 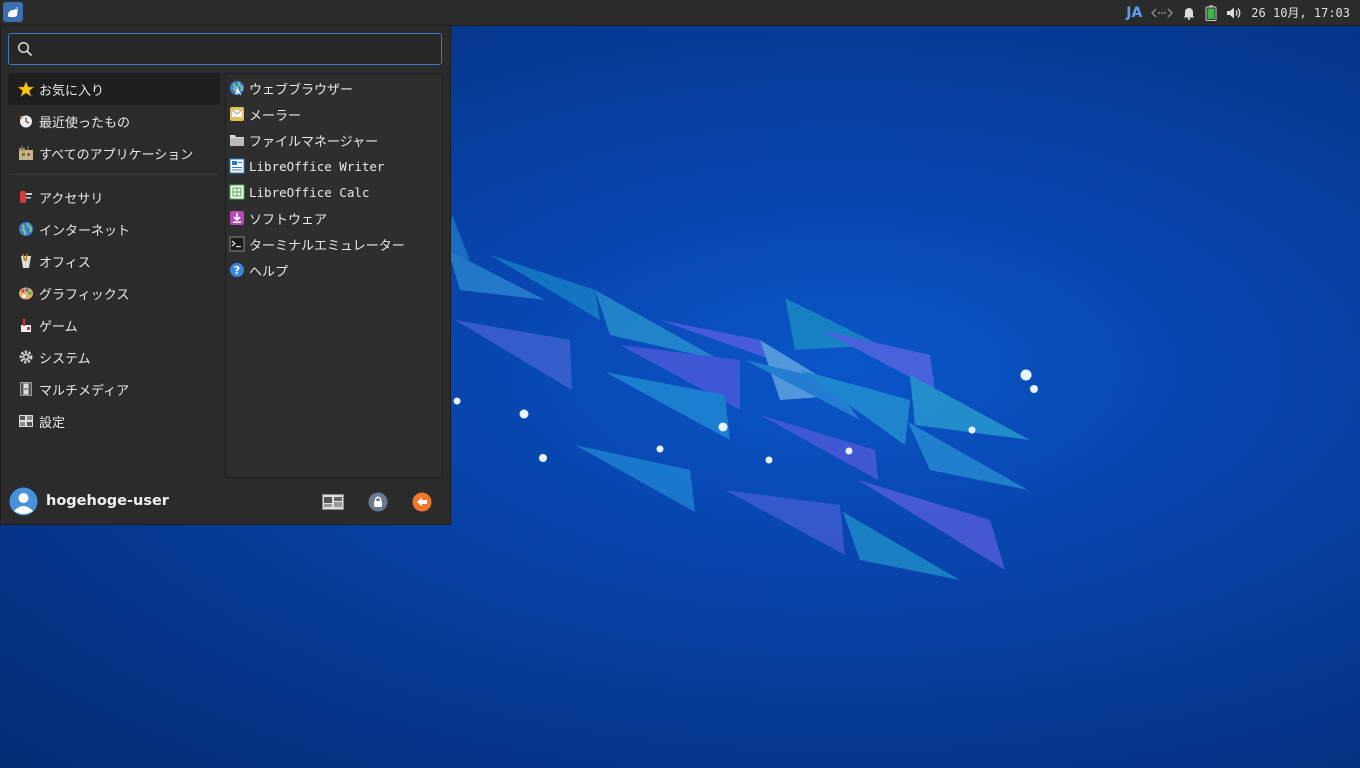 What do you see at coordinates (237, 140) in the screenshot?
I see `folder-icon` at bounding box center [237, 140].